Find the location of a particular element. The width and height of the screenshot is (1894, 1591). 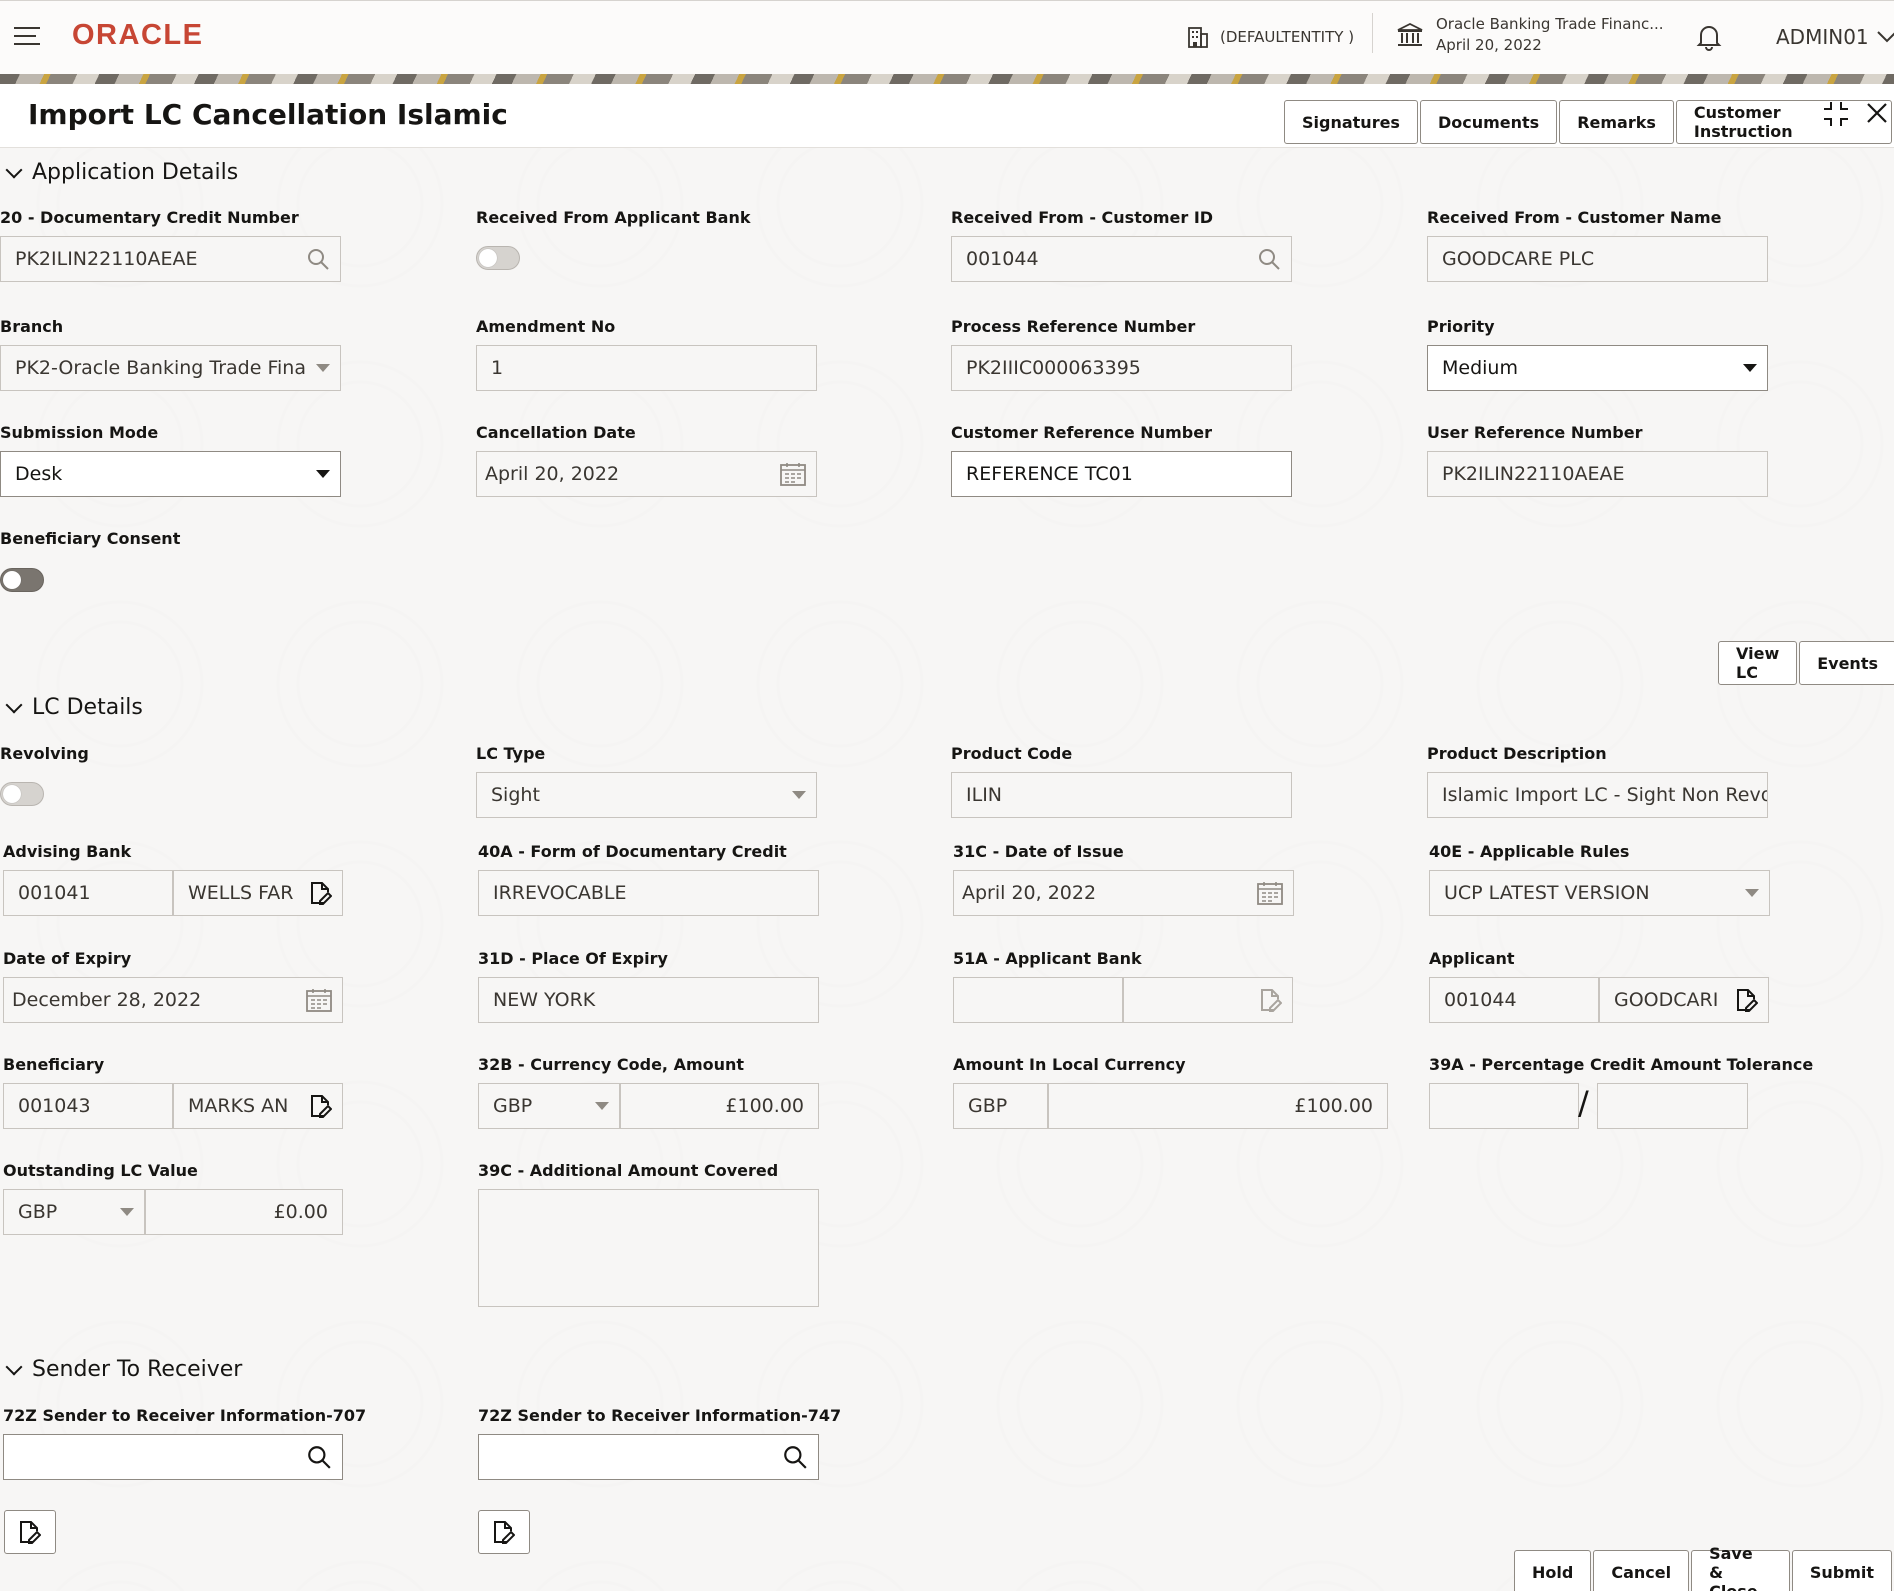

info707-edit-button is located at coordinates (30, 1532).